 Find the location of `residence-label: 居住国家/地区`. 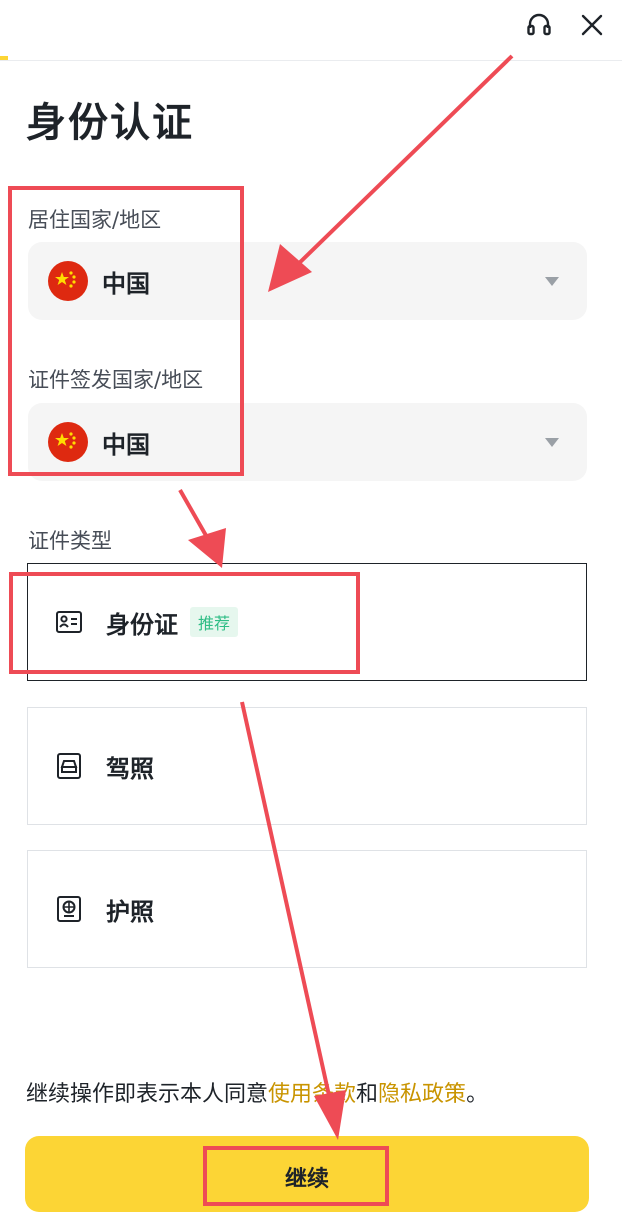

residence-label: 居住国家/地区 is located at coordinates (95, 220).